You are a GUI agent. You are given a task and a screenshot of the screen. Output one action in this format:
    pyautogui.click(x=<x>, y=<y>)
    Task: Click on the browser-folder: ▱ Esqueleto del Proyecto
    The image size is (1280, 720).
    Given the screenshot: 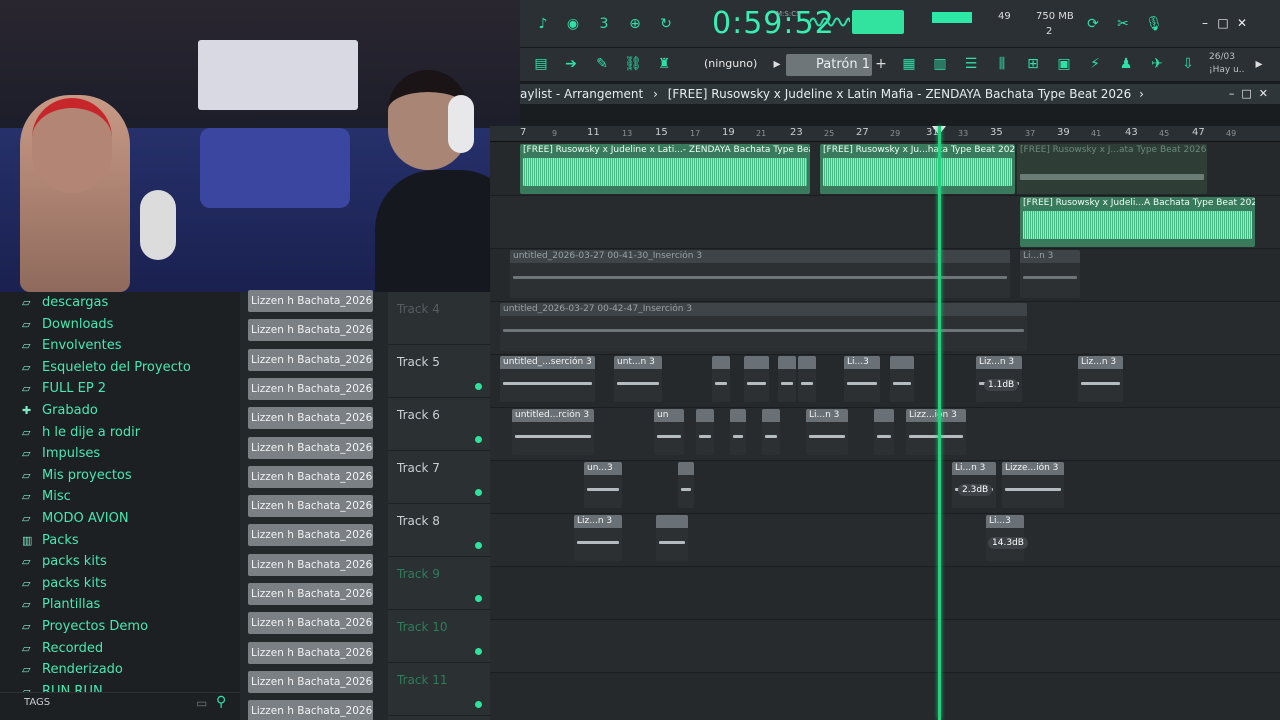 What is the action you would take?
    pyautogui.click(x=106, y=367)
    